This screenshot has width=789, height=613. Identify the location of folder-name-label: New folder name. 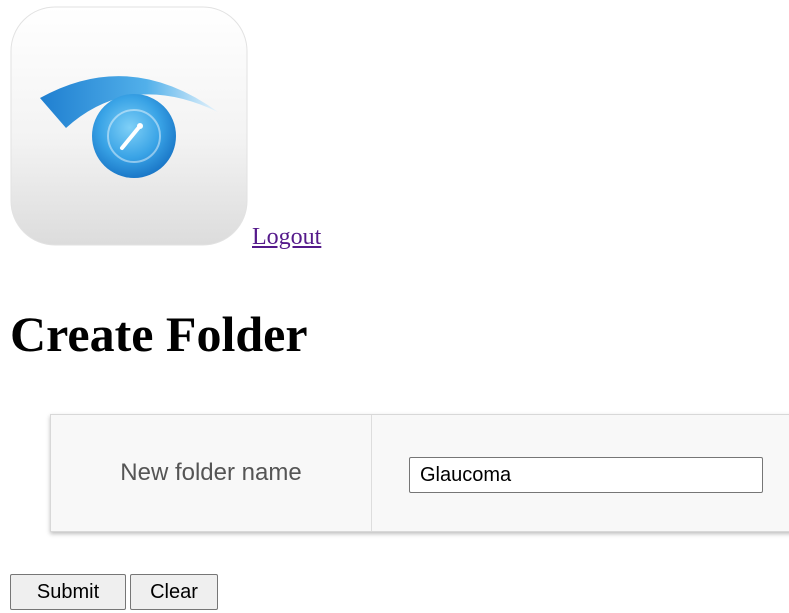
(211, 472).